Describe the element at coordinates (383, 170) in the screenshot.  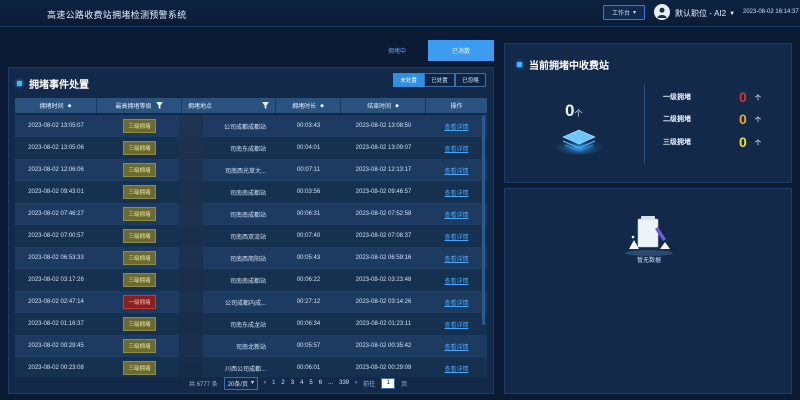
I see `cell-end-time: 2023-08-02 12:13:17` at that location.